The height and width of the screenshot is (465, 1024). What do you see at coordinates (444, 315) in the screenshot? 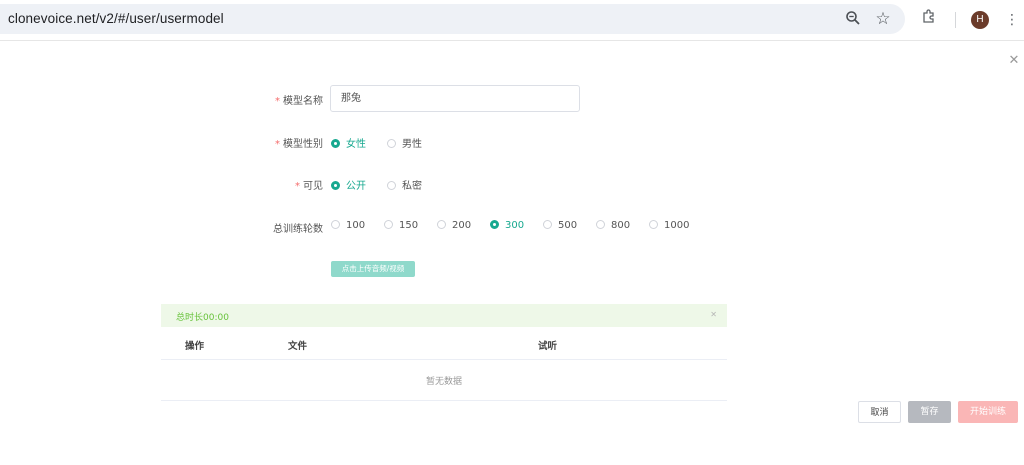
I see `duration-alert: 总时长00:00 ✕` at bounding box center [444, 315].